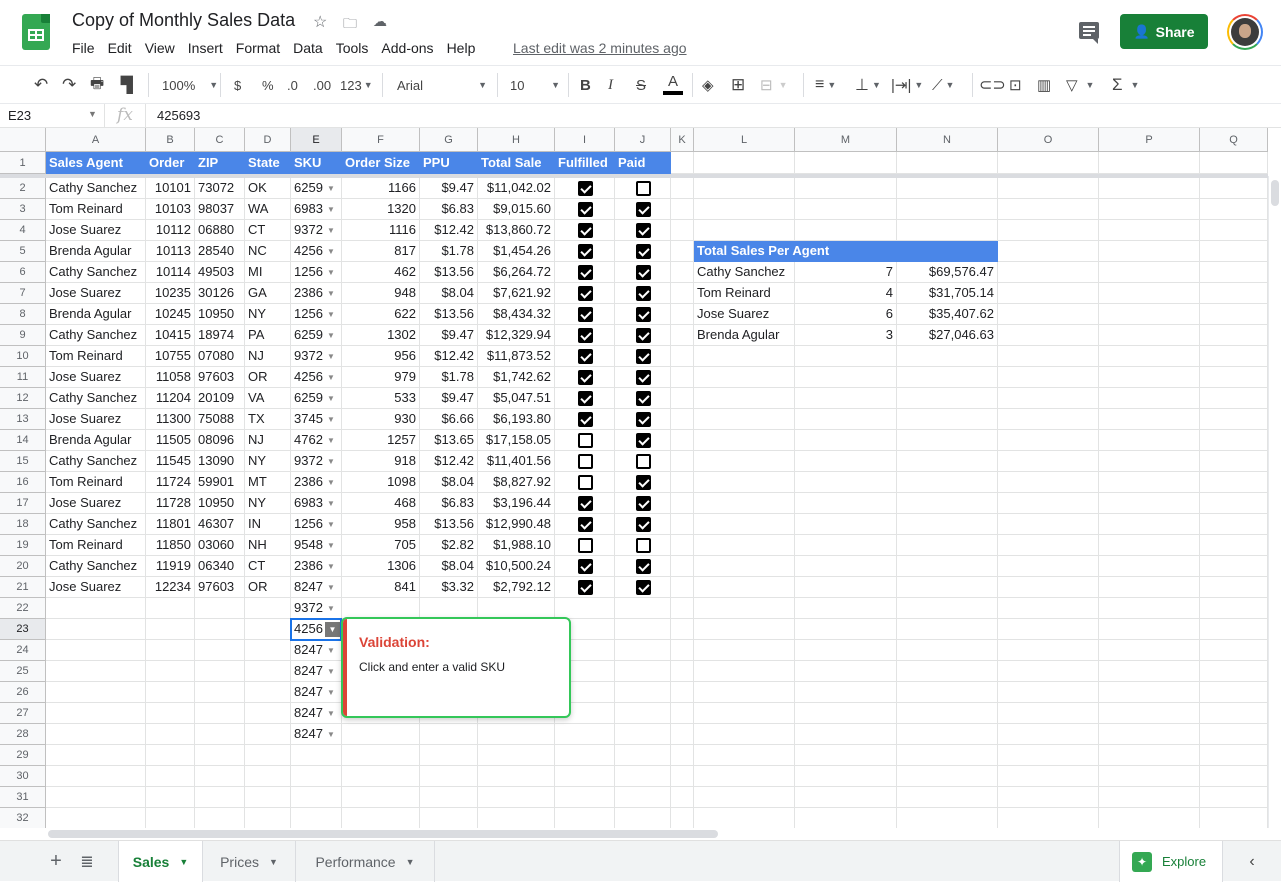  What do you see at coordinates (220, 482) in the screenshot?
I see `cell-zip: 59901` at bounding box center [220, 482].